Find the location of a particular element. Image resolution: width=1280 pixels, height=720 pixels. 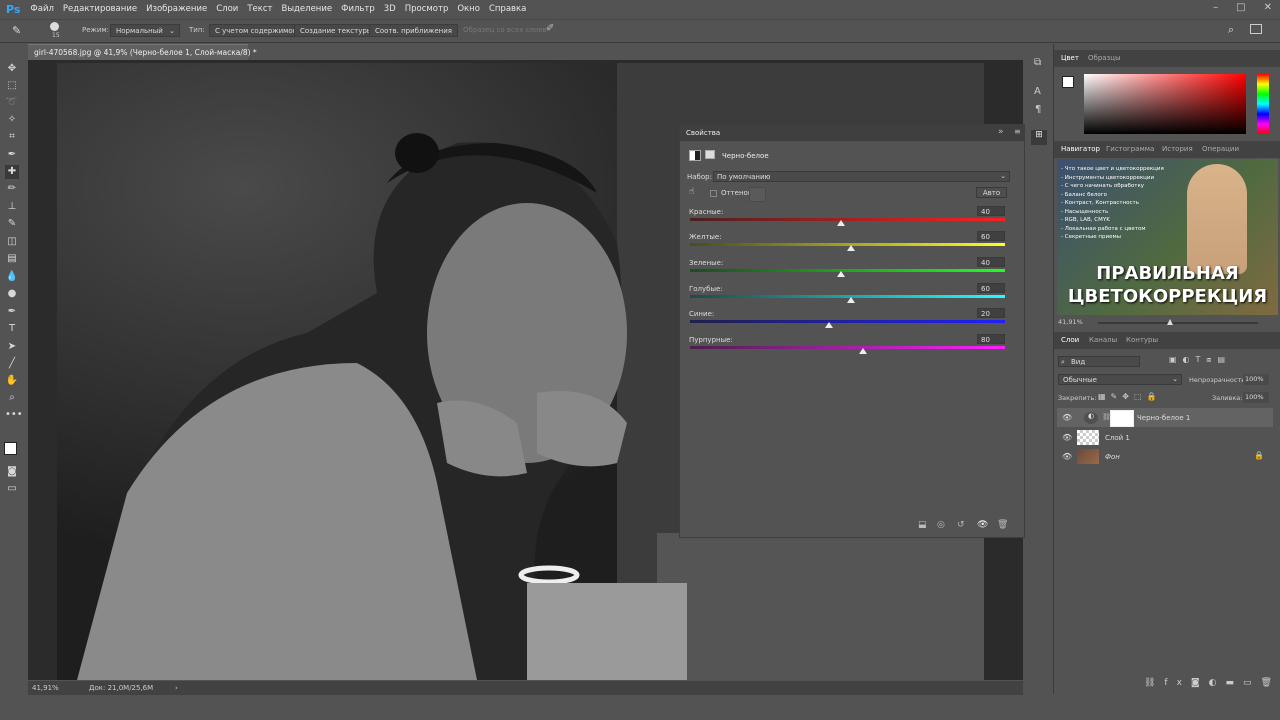

lock-icons: ▦✎✥⬚🔒 is located at coordinates (1129, 396).